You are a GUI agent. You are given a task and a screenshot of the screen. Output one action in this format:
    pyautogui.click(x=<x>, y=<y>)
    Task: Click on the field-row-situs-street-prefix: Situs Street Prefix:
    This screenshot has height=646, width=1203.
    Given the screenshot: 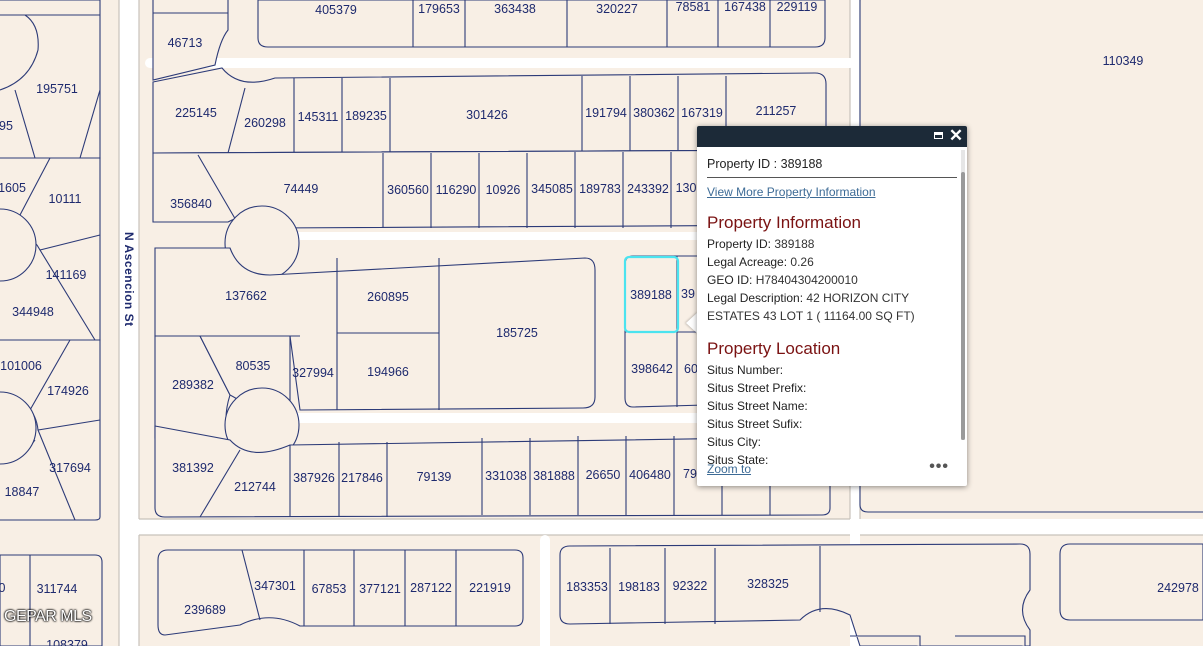 What is the action you would take?
    pyautogui.click(x=832, y=388)
    